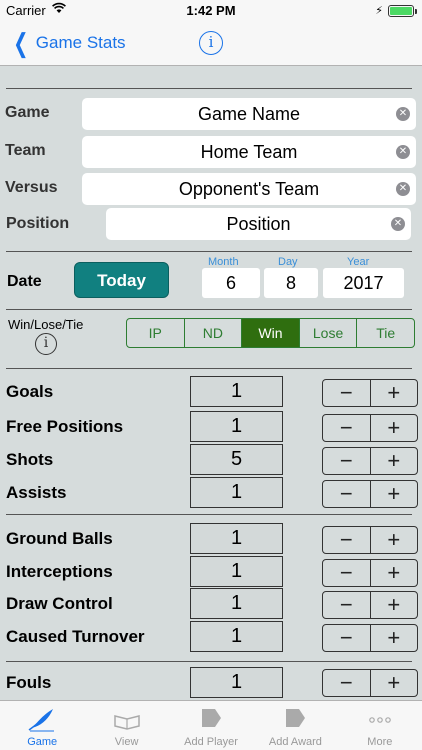 Image resolution: width=422 pixels, height=750 pixels. I want to click on game-label: Game, so click(27, 112).